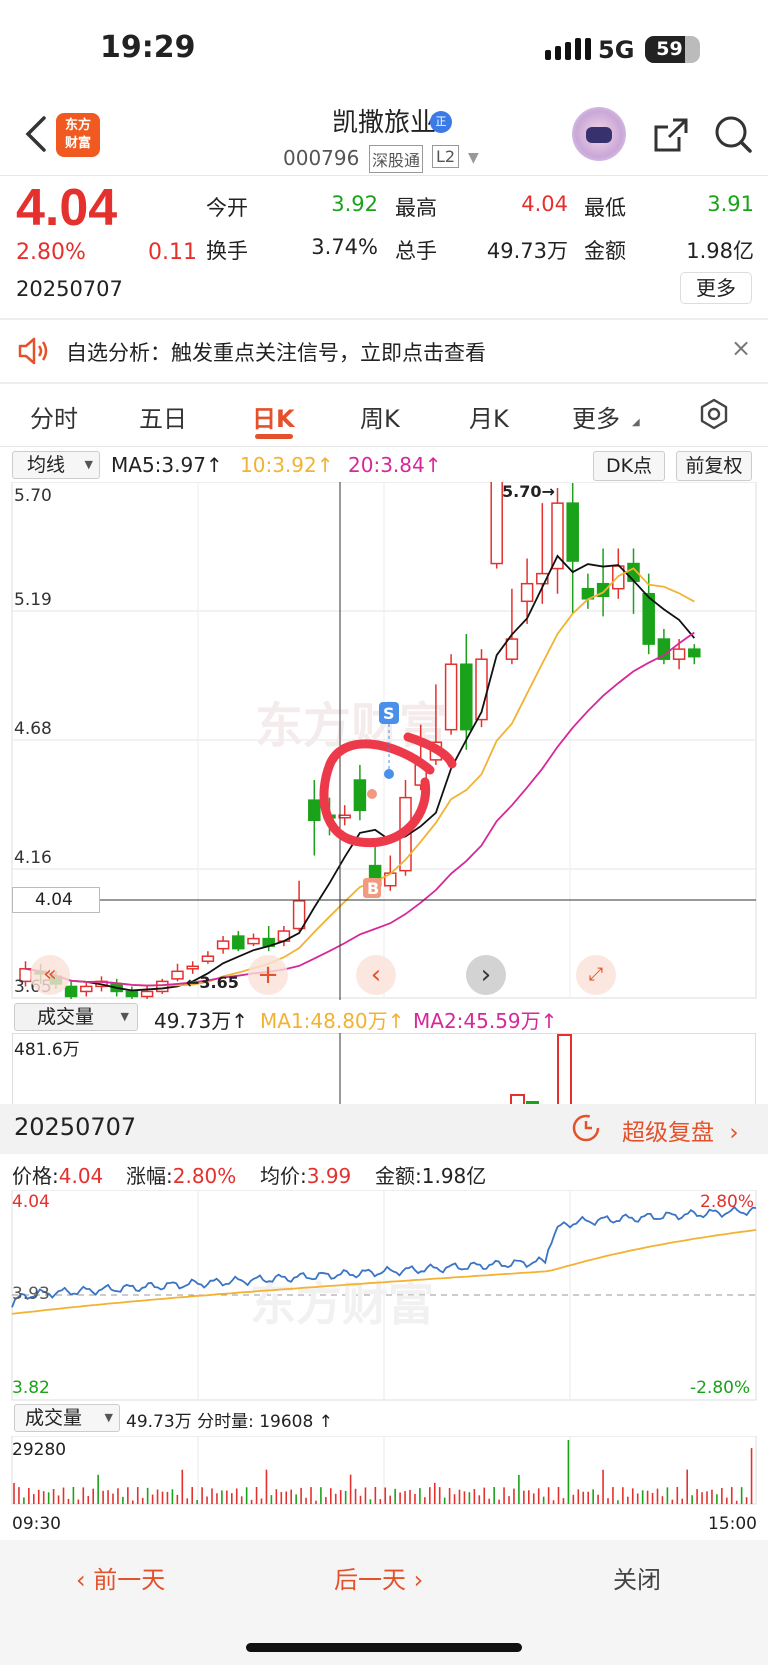  Describe the element at coordinates (396, 159) in the screenshot. I see `connect-tag: 深股通` at that location.